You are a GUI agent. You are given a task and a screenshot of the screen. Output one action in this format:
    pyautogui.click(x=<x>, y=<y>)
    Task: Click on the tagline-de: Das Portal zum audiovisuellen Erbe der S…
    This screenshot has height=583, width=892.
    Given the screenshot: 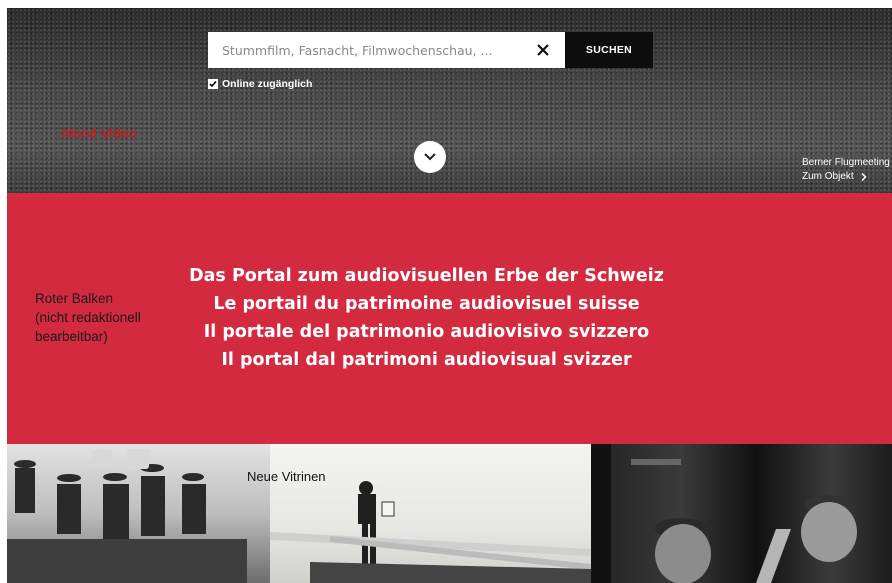 What is the action you would take?
    pyautogui.click(x=426, y=276)
    